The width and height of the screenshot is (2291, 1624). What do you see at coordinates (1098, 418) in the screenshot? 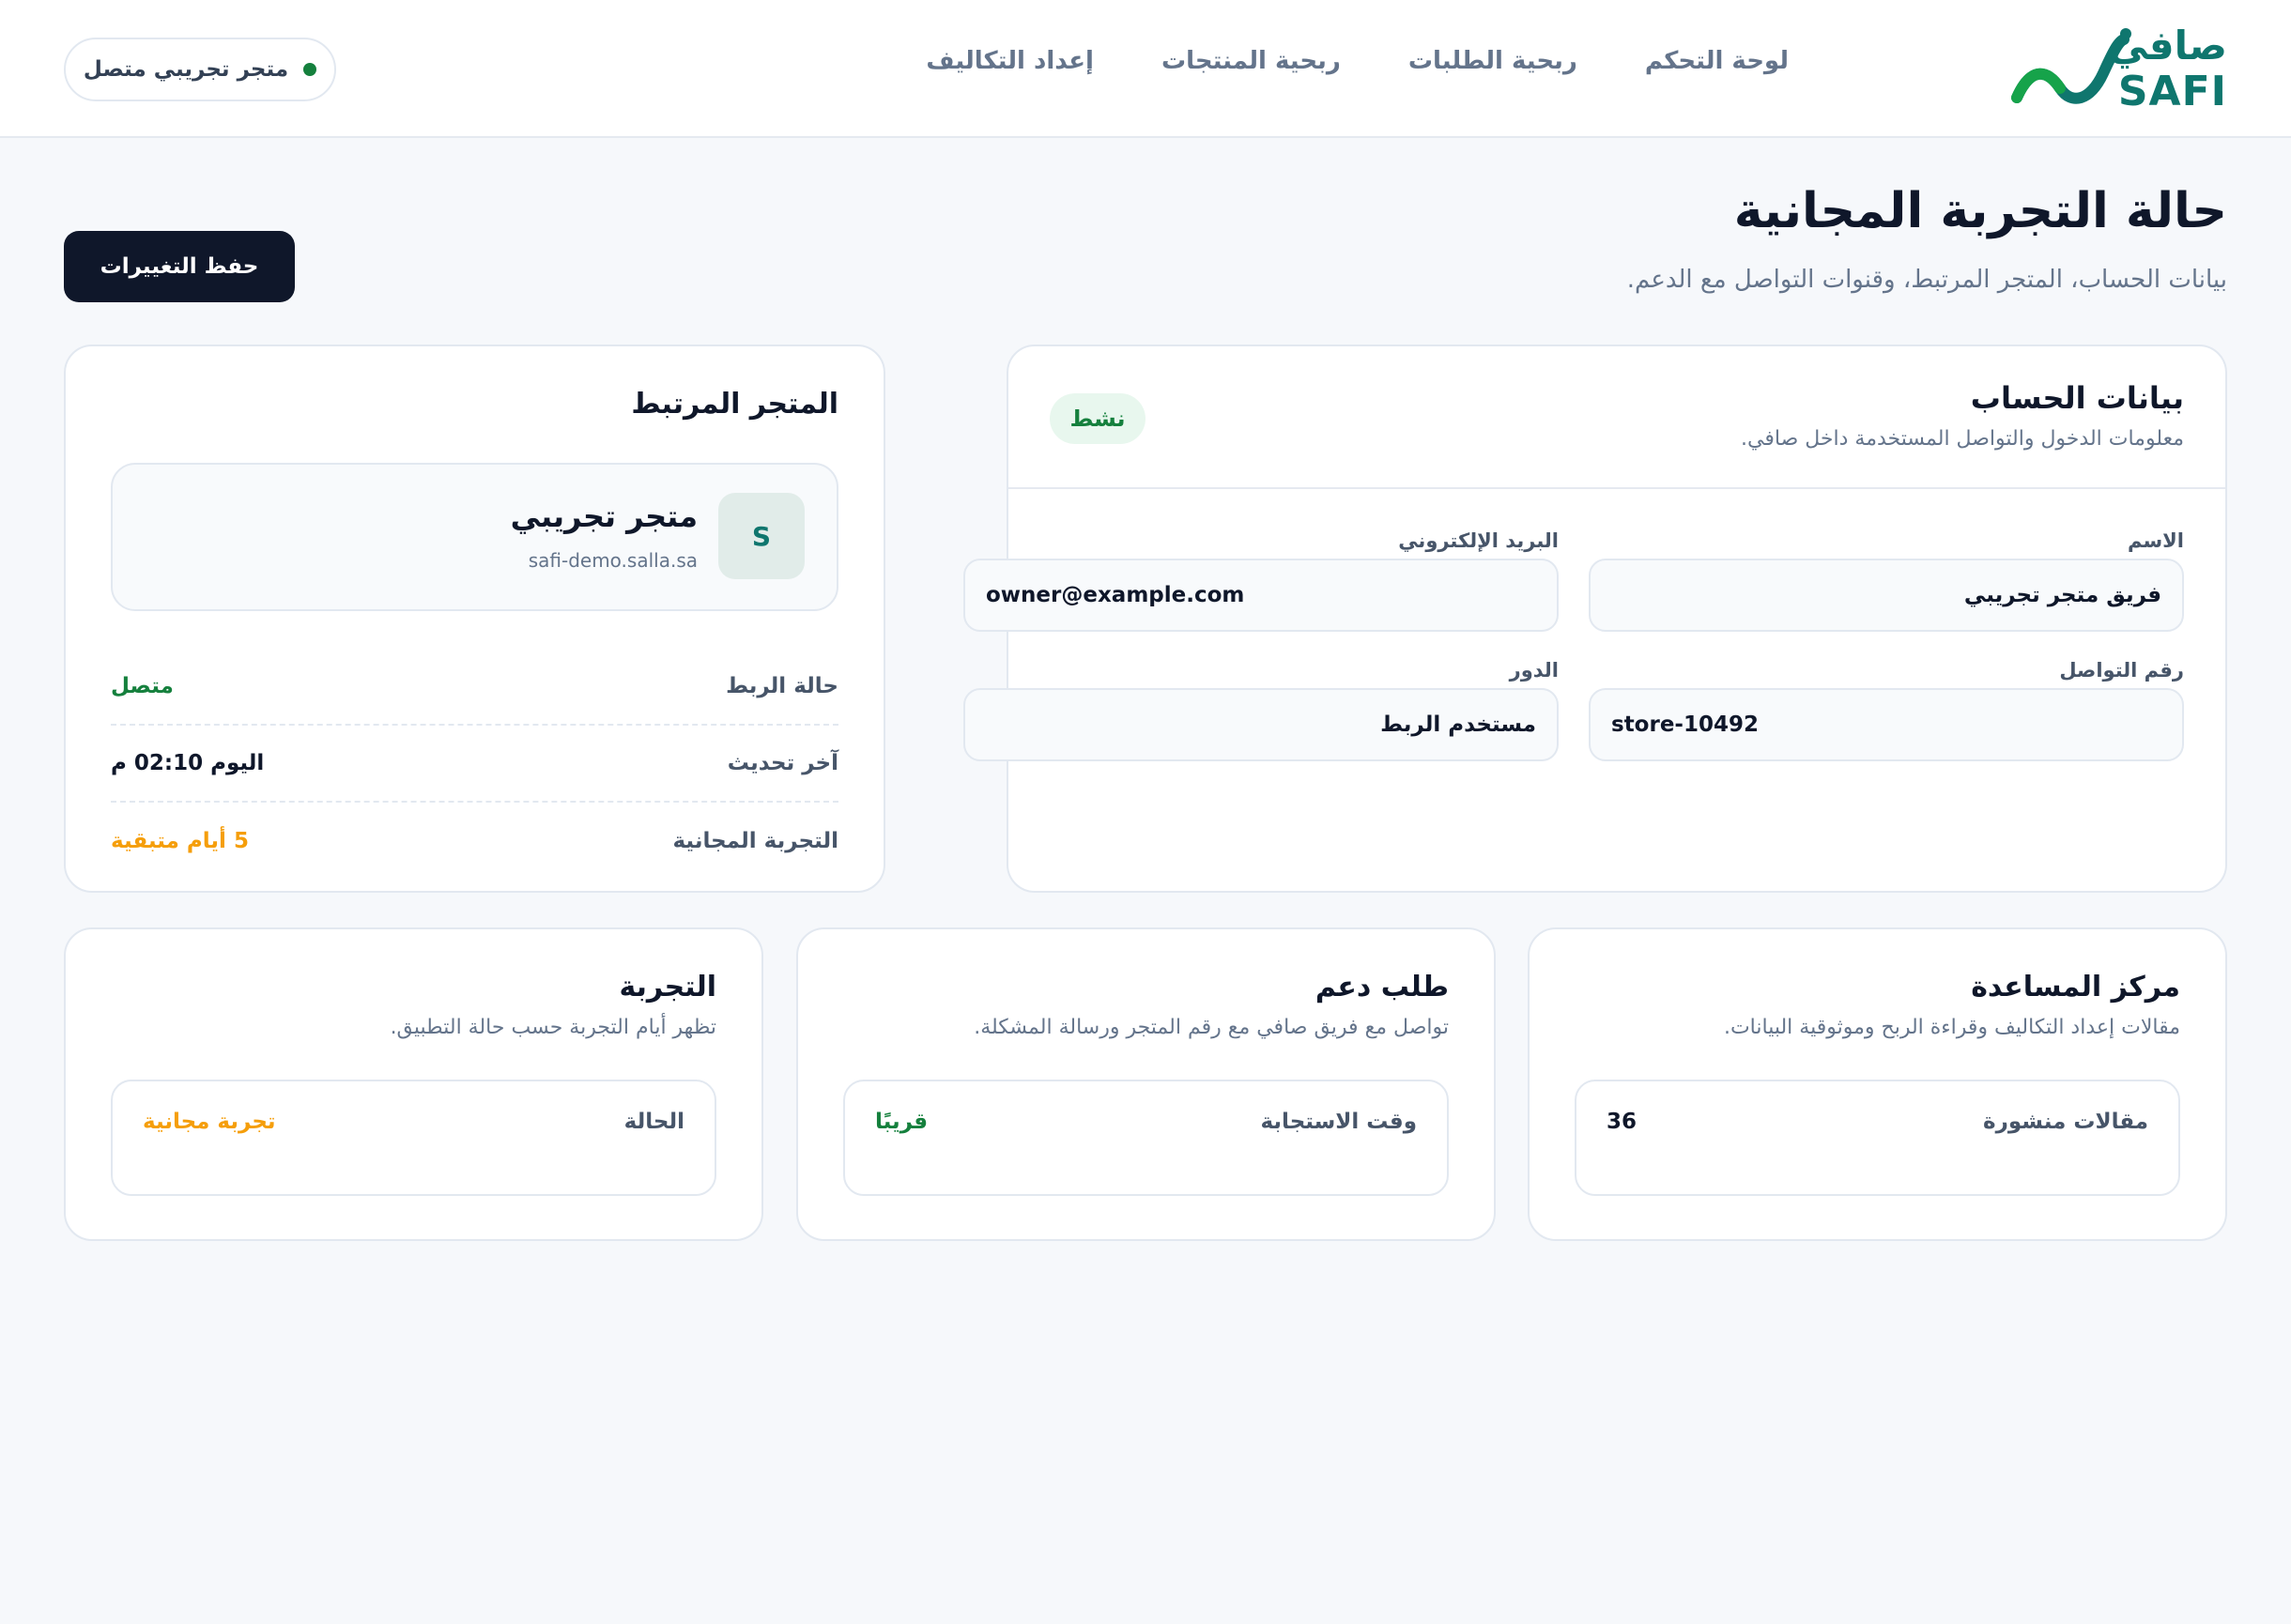
I see `status-badge: نشط` at bounding box center [1098, 418].